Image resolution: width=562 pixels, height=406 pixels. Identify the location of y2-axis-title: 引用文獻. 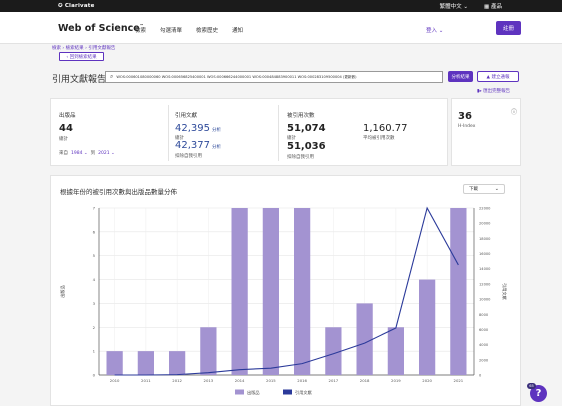
(504, 292).